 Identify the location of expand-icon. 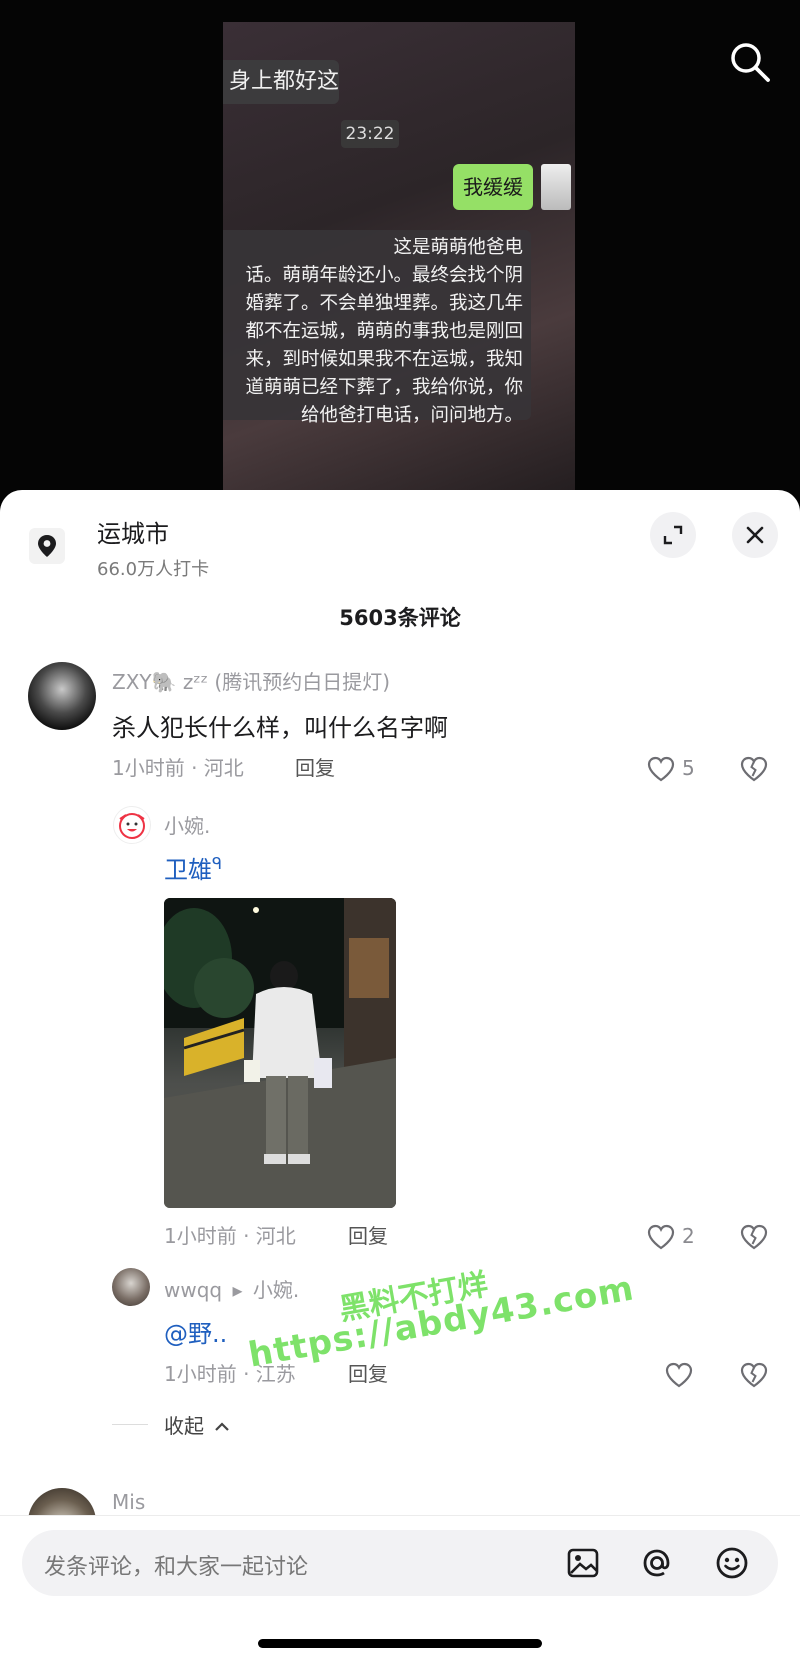
(673, 535).